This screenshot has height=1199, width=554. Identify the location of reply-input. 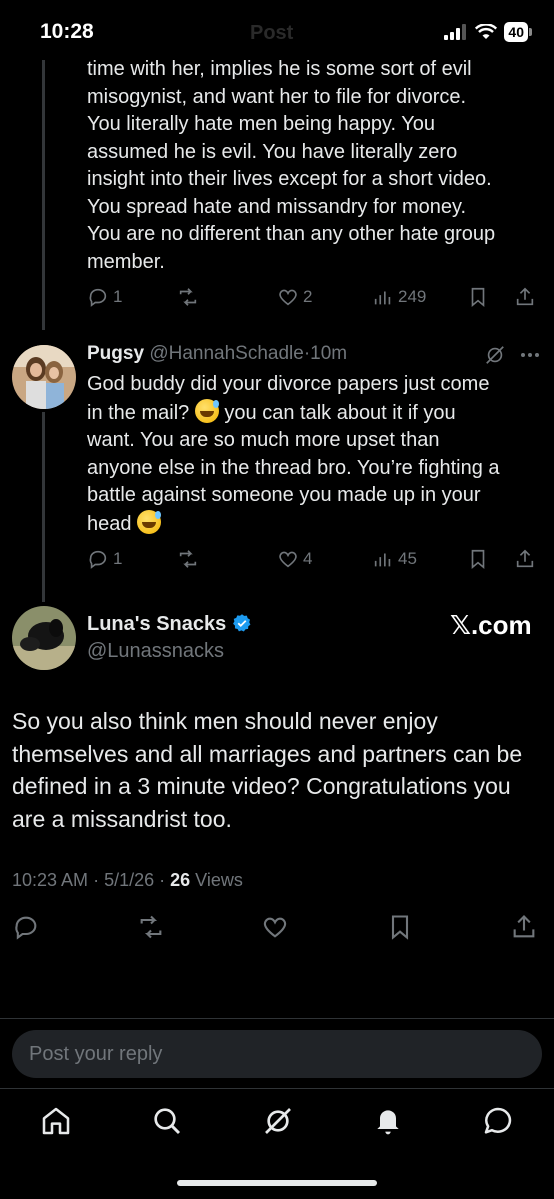
(277, 1054).